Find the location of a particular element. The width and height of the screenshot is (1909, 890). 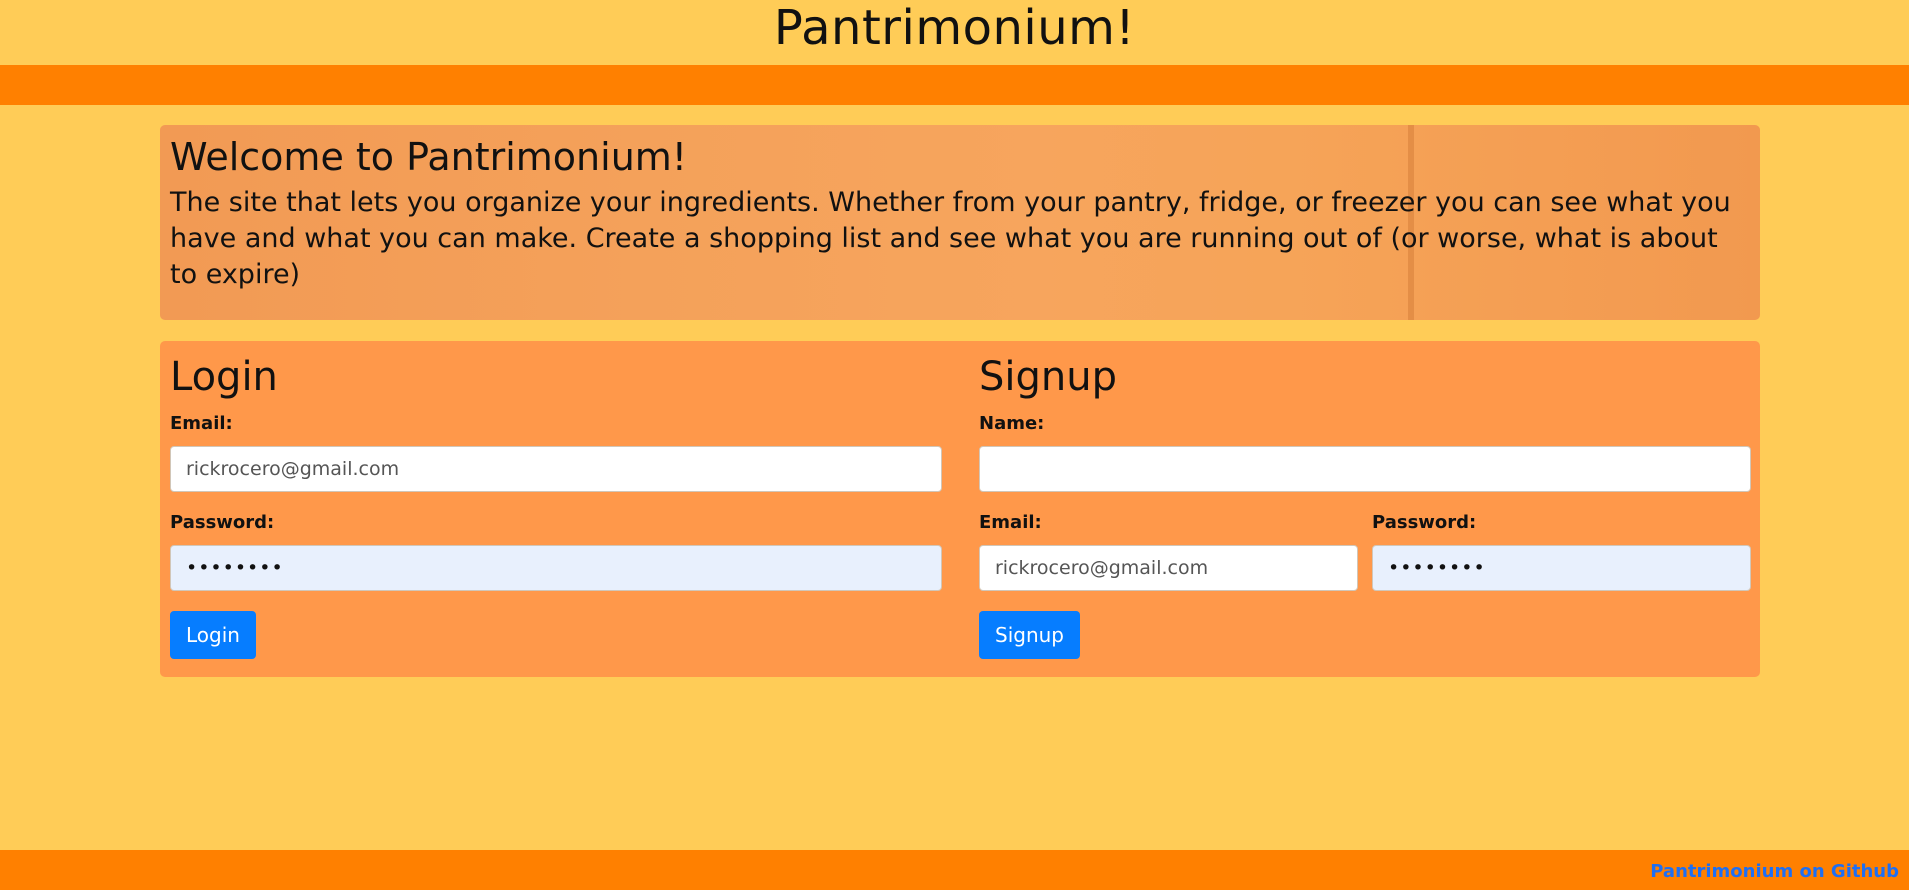

login-password-input: •••••••• is located at coordinates (556, 568).